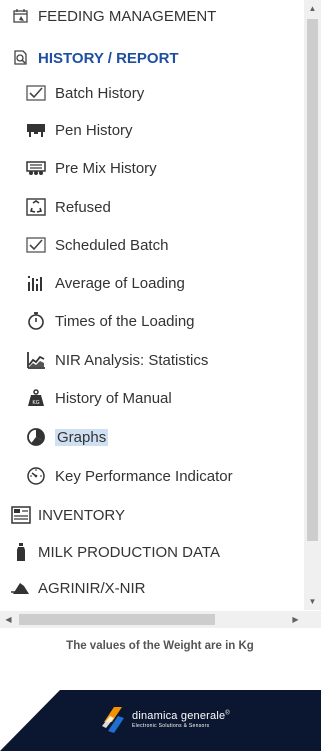  What do you see at coordinates (21, 552) in the screenshot?
I see `milk-bottle-icon` at bounding box center [21, 552].